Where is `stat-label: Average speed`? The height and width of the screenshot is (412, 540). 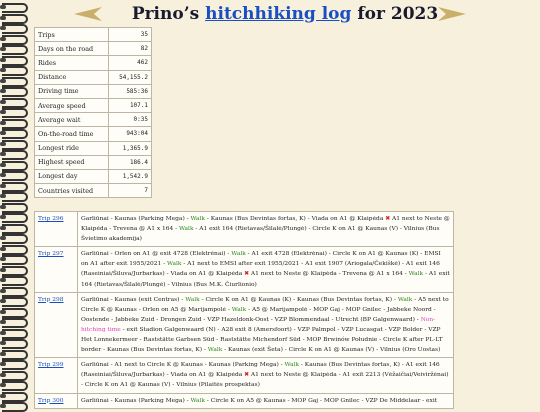 stat-label: Average speed is located at coordinates (71, 105).